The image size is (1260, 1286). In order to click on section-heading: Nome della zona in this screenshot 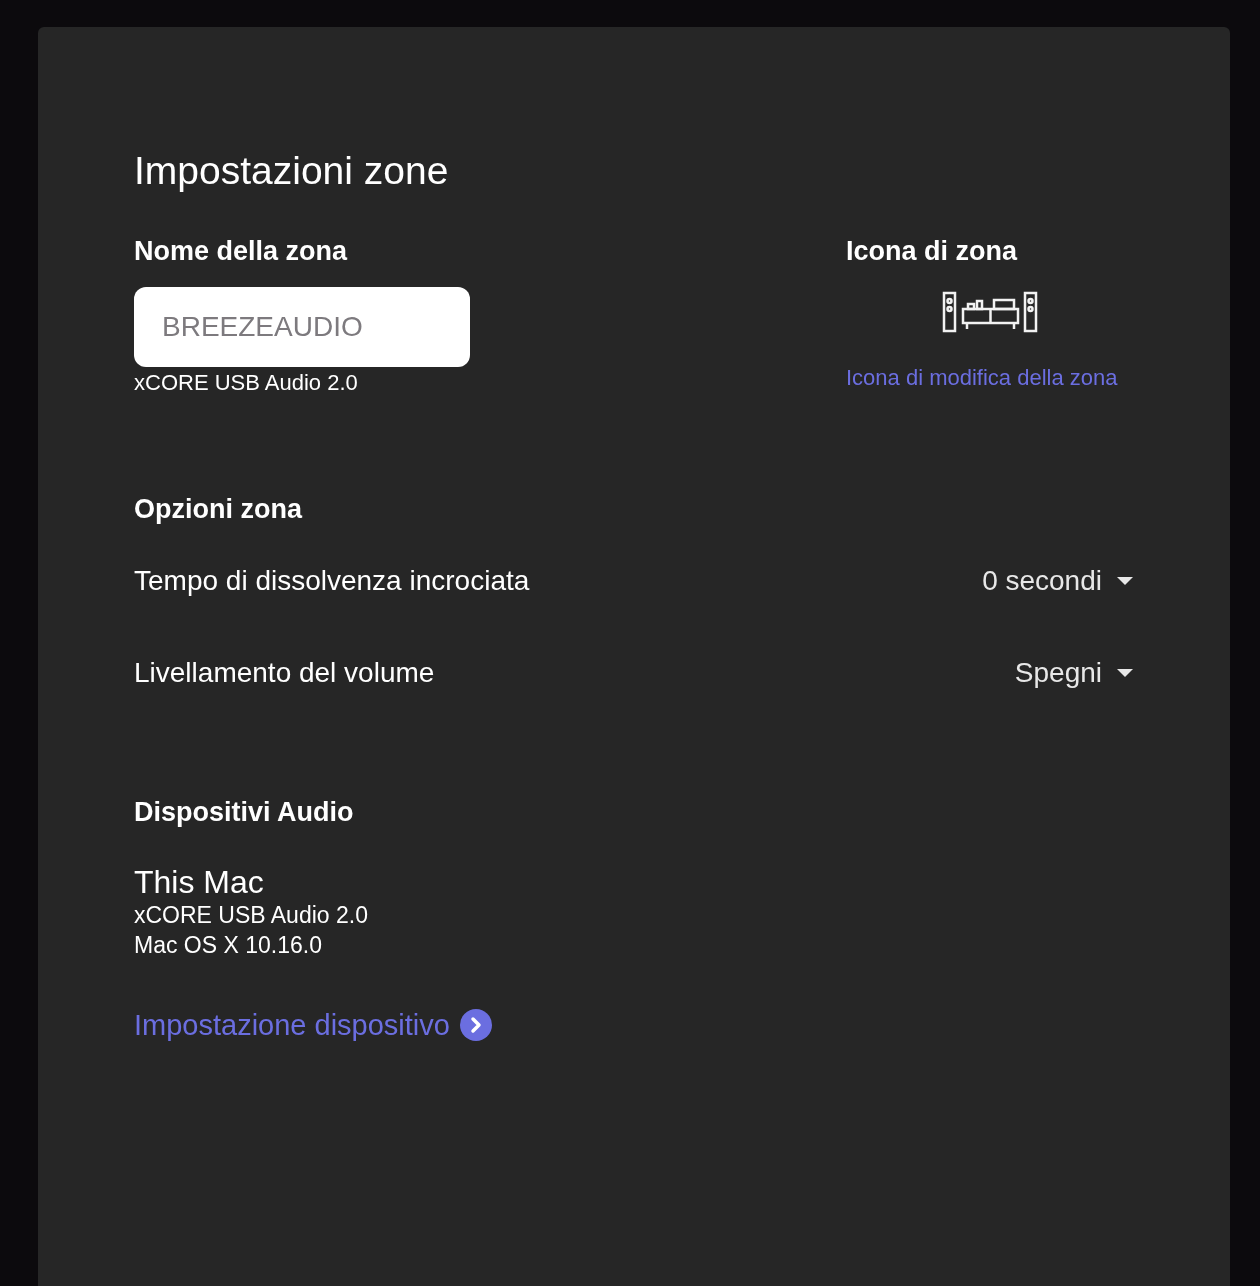, I will do `click(241, 251)`.